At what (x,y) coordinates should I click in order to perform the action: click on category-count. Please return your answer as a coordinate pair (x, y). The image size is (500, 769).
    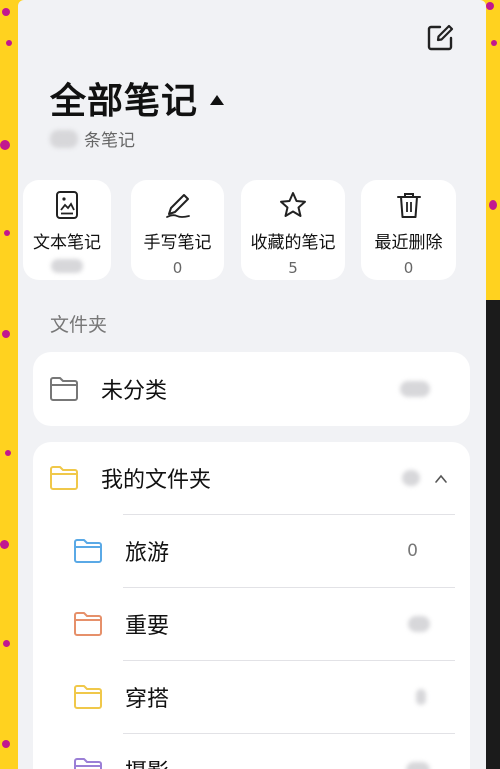
    Looking at the image, I should click on (67, 268).